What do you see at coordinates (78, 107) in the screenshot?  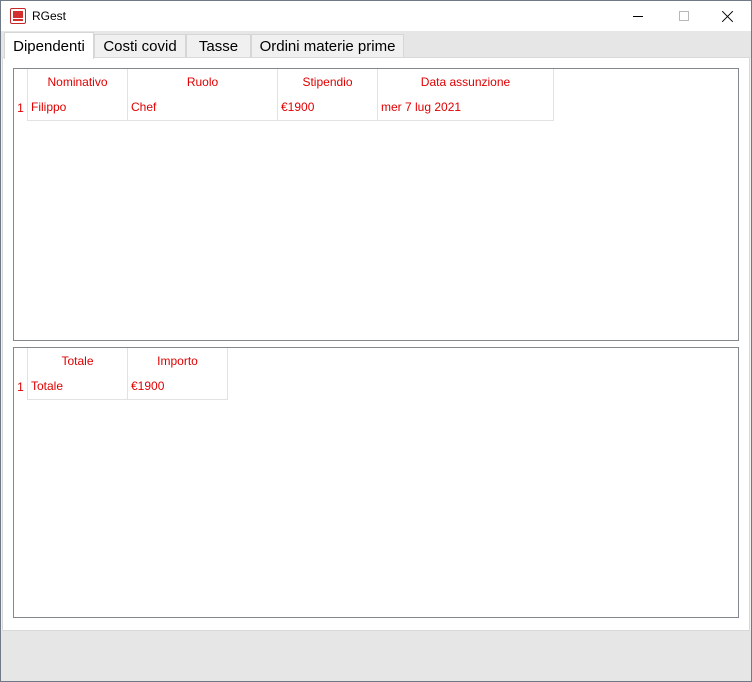 I see `table-cell: Filippo` at bounding box center [78, 107].